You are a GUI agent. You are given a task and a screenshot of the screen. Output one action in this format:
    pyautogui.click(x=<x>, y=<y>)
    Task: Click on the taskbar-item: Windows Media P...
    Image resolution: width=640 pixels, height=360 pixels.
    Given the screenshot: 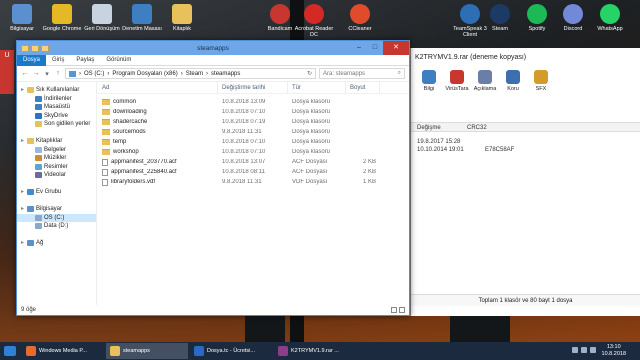 What is the action you would take?
    pyautogui.click(x=63, y=351)
    